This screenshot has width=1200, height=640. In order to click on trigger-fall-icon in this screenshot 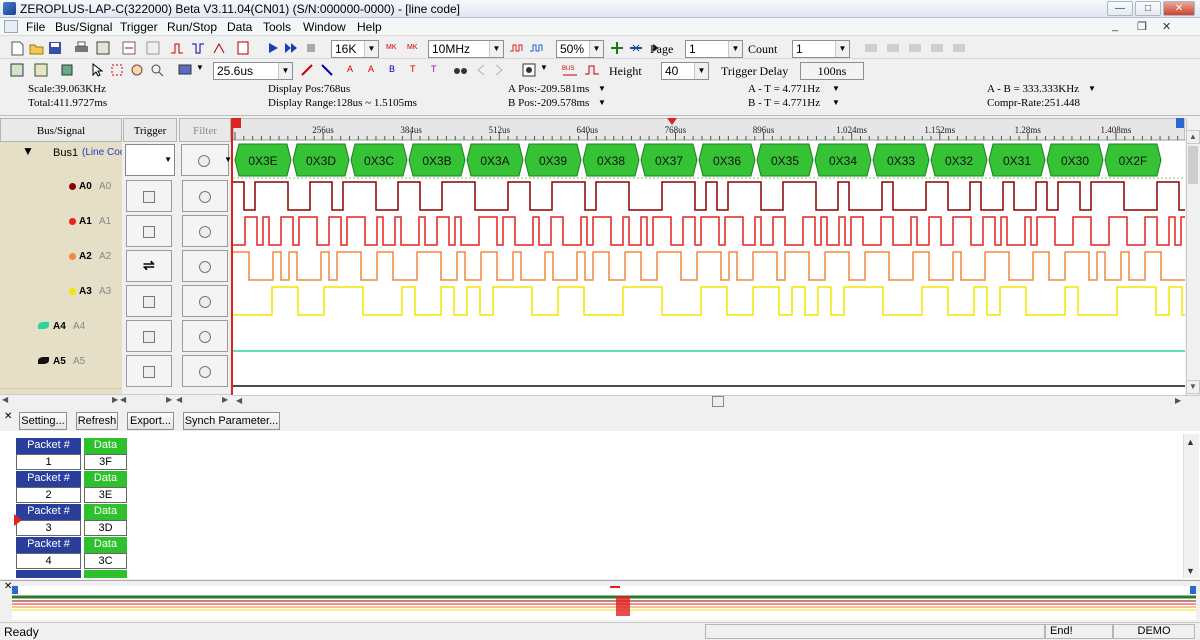, I will do `click(198, 48)`.